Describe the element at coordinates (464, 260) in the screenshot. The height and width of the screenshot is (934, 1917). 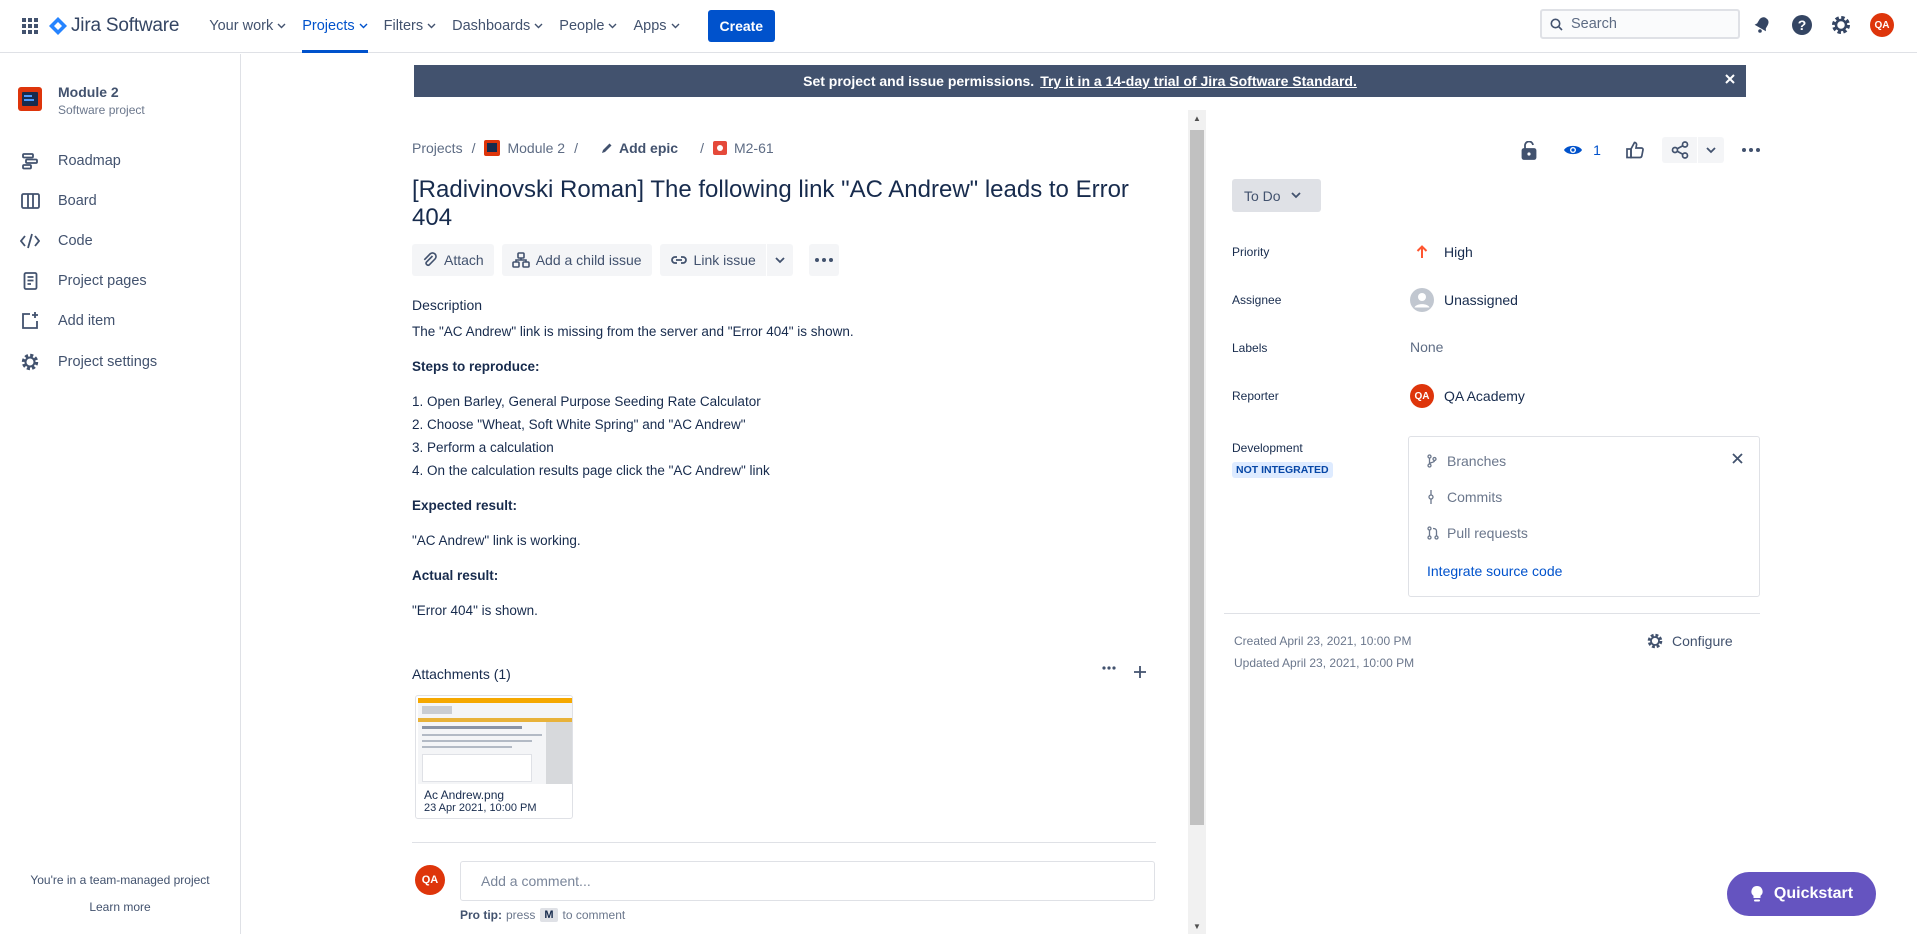
I see `attach-label: Attach` at that location.